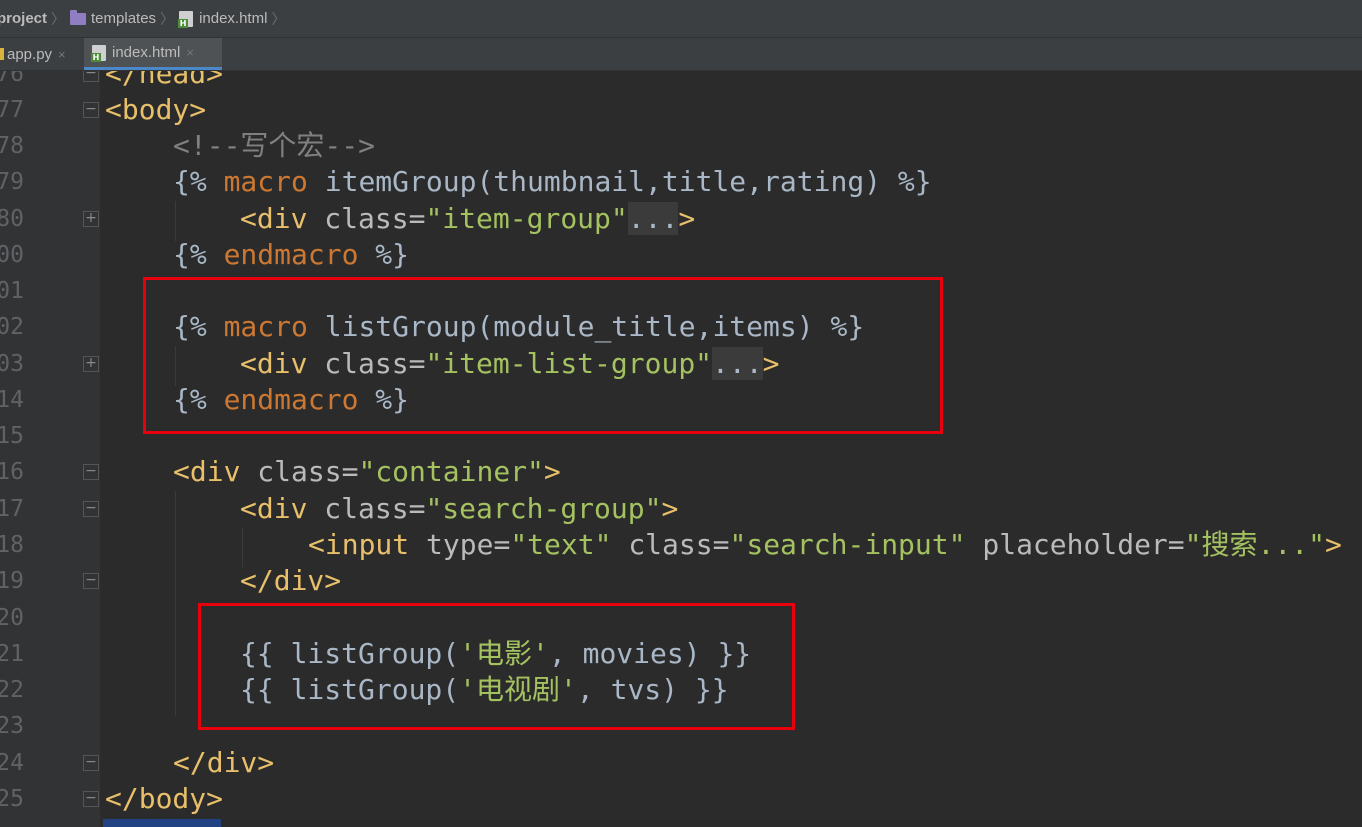  What do you see at coordinates (12, 327) in the screenshot?
I see `line-number: 02` at bounding box center [12, 327].